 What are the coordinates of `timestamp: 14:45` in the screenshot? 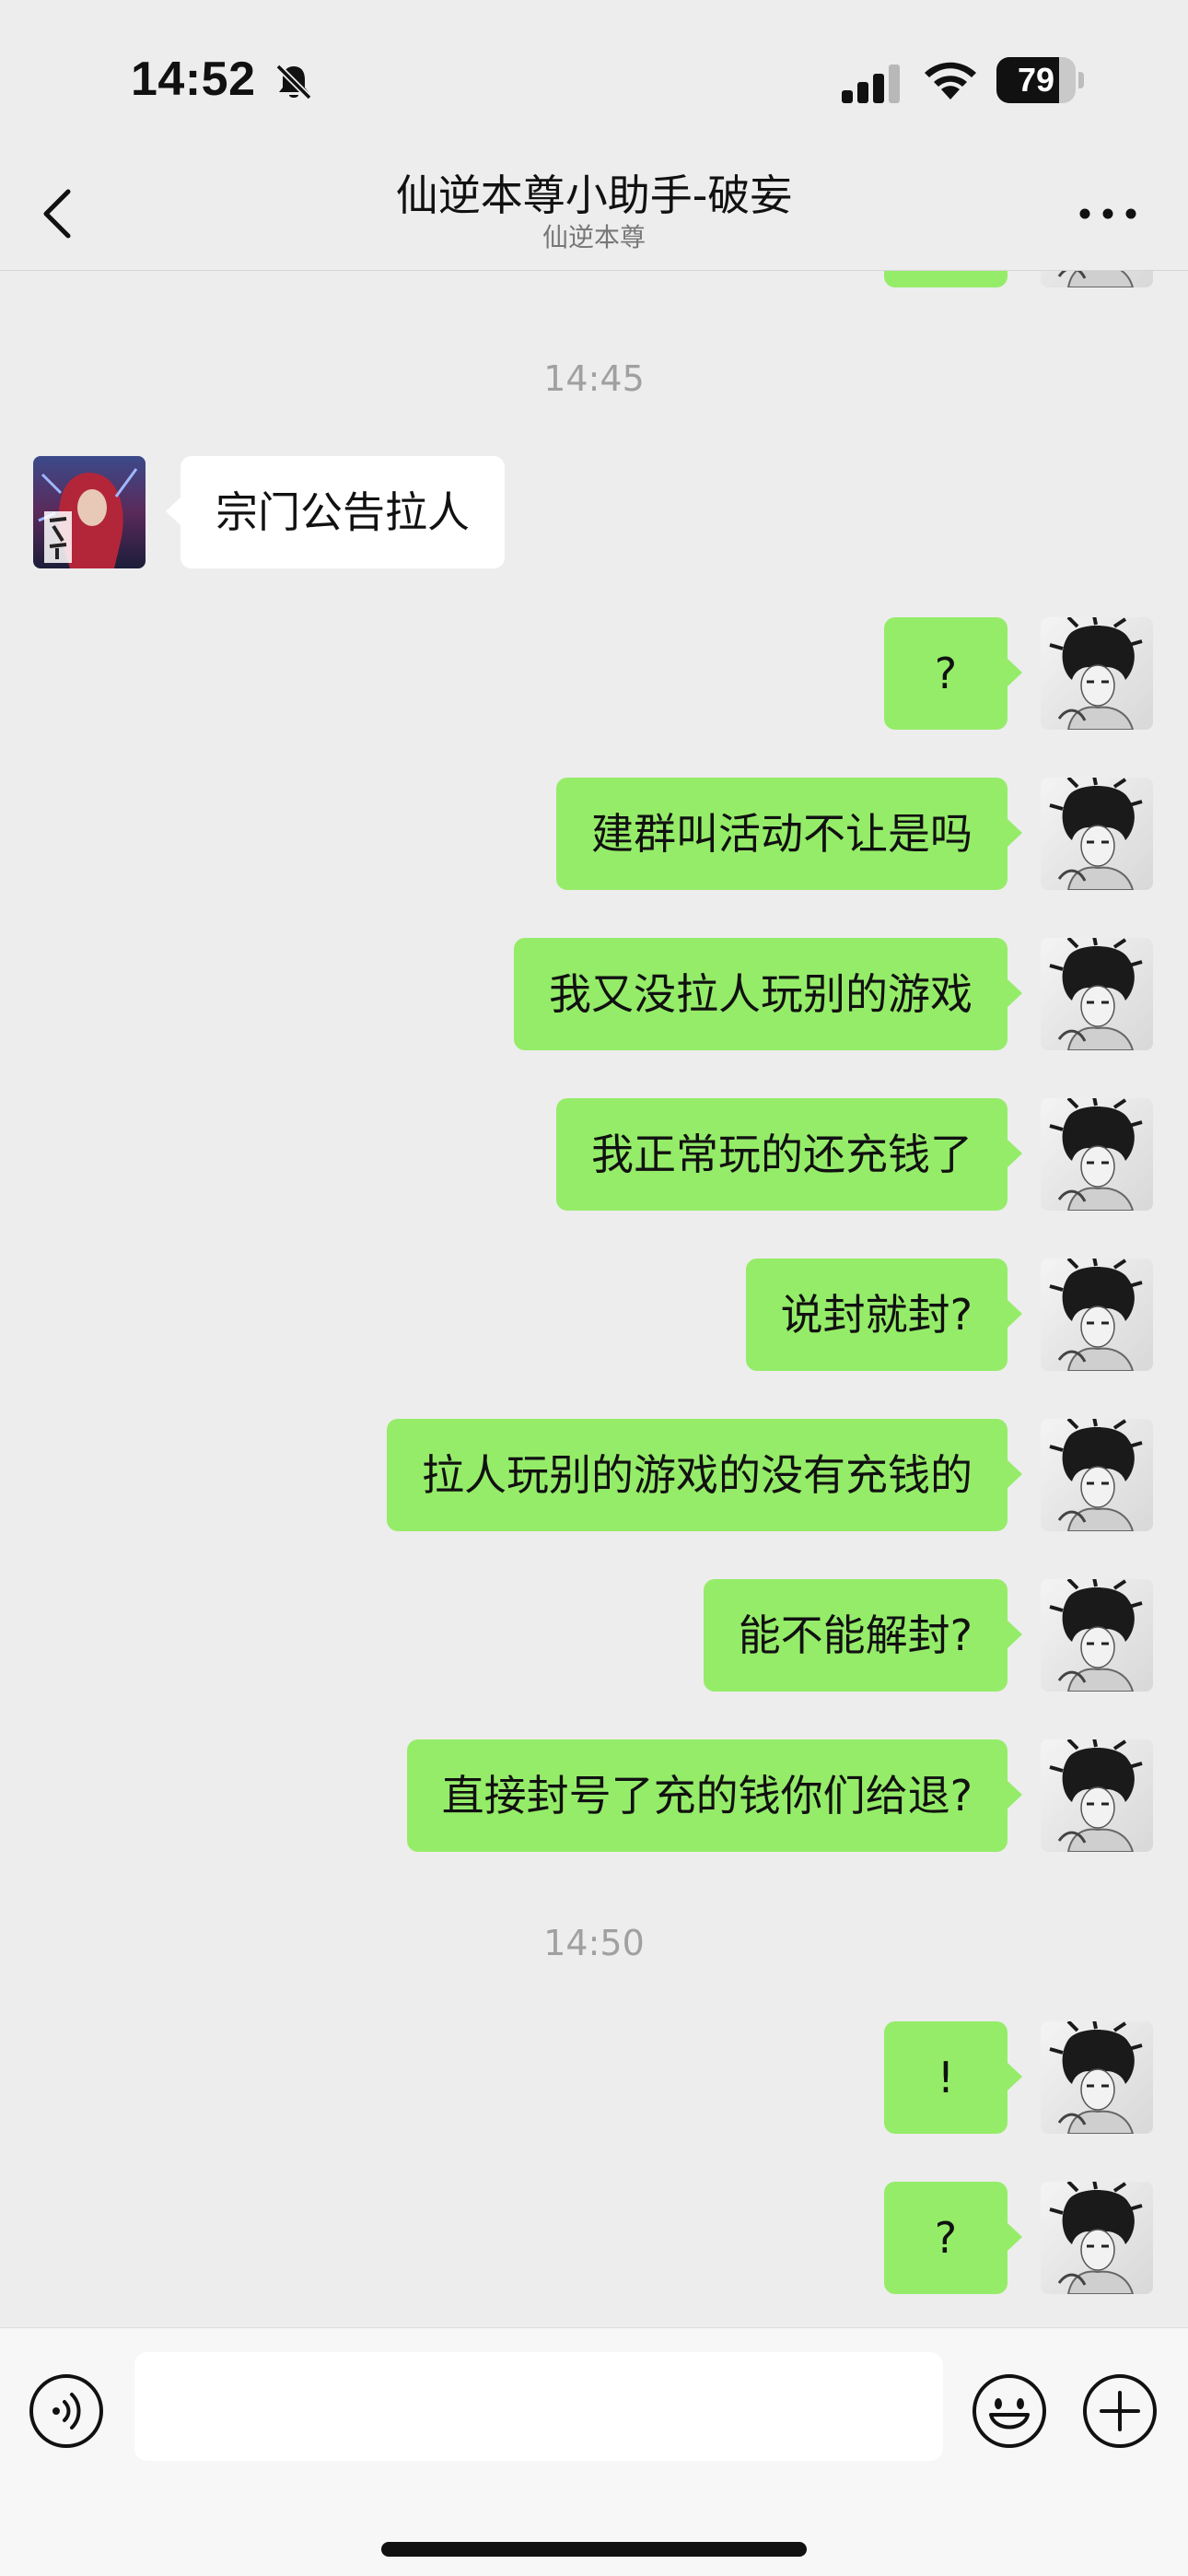 It's located at (594, 378).